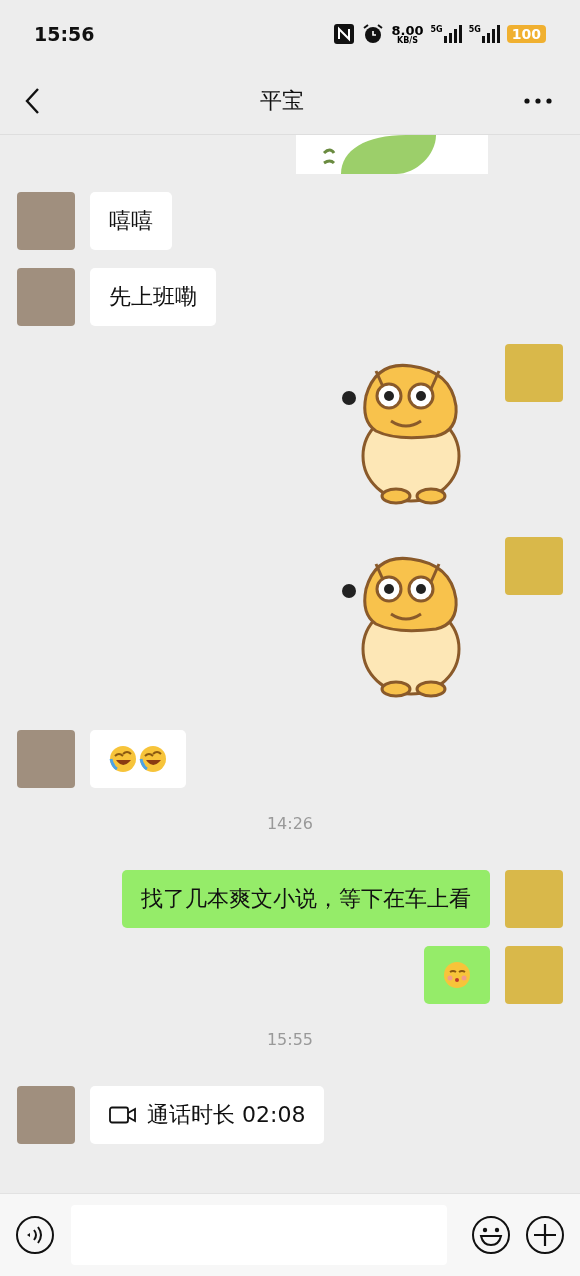 This screenshot has height=1276, width=580. I want to click on add-icon, so click(545, 1235).